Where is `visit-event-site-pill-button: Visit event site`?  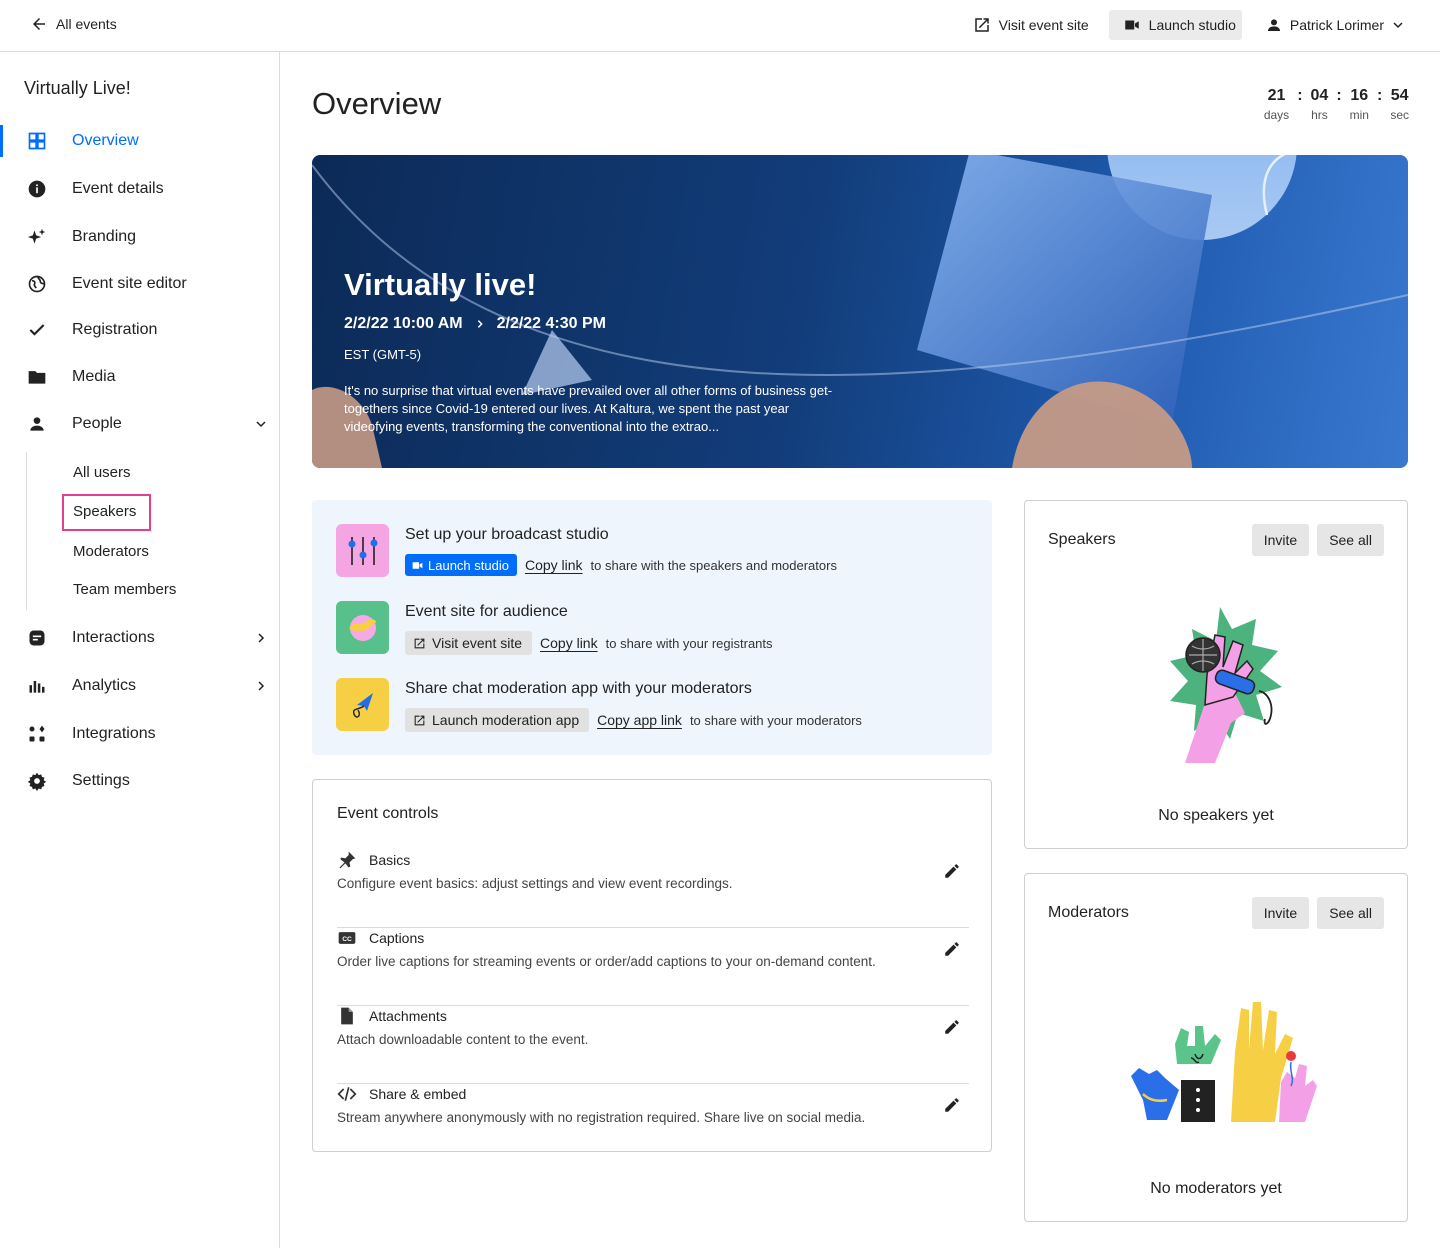
visit-event-site-pill-button: Visit event site is located at coordinates (469, 643).